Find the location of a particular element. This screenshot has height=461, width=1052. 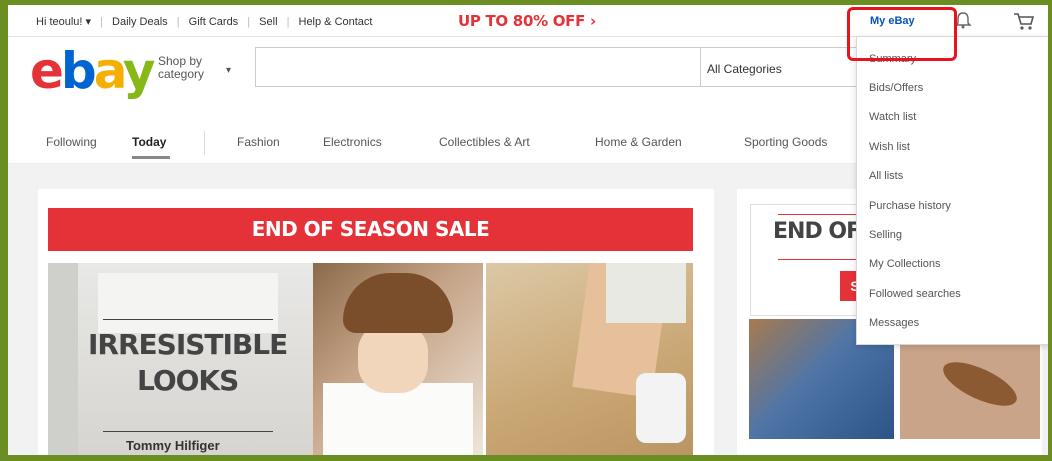

nav-item-following: Following is located at coordinates (71, 142).